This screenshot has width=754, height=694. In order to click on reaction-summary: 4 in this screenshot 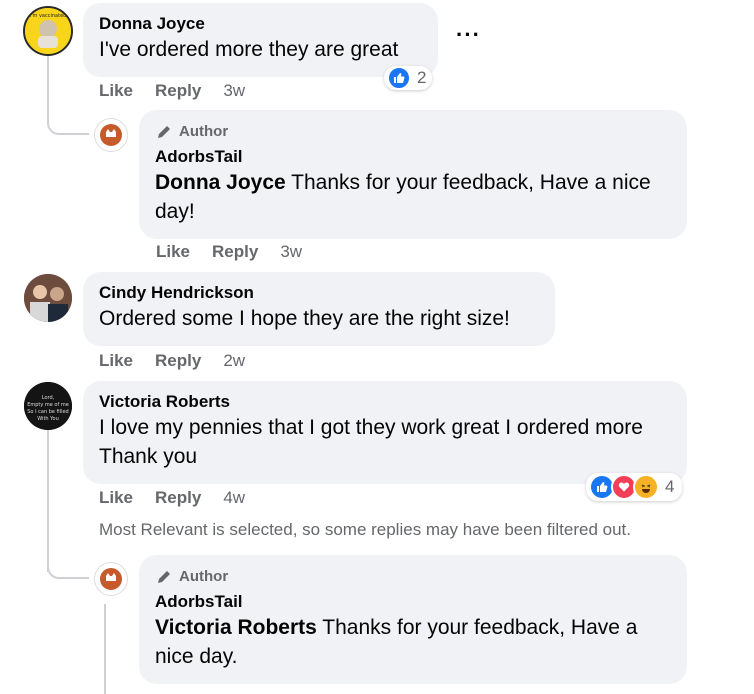, I will do `click(634, 487)`.